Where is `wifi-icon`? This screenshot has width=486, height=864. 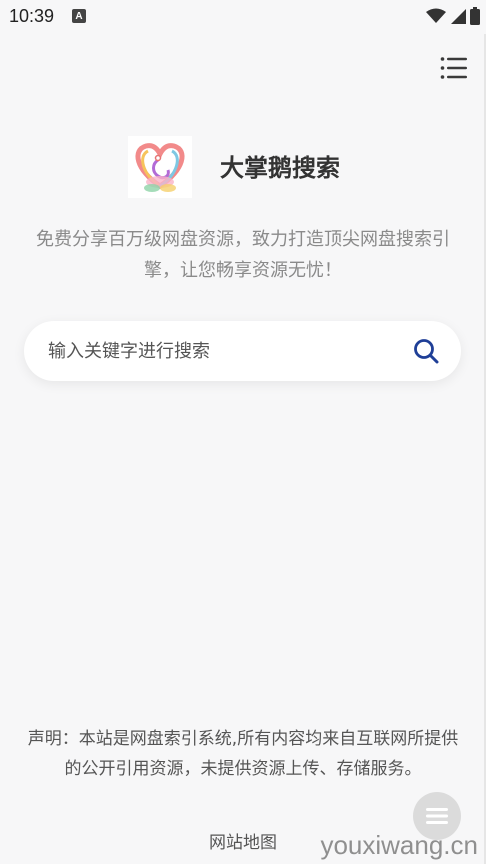
wifi-icon is located at coordinates (436, 15).